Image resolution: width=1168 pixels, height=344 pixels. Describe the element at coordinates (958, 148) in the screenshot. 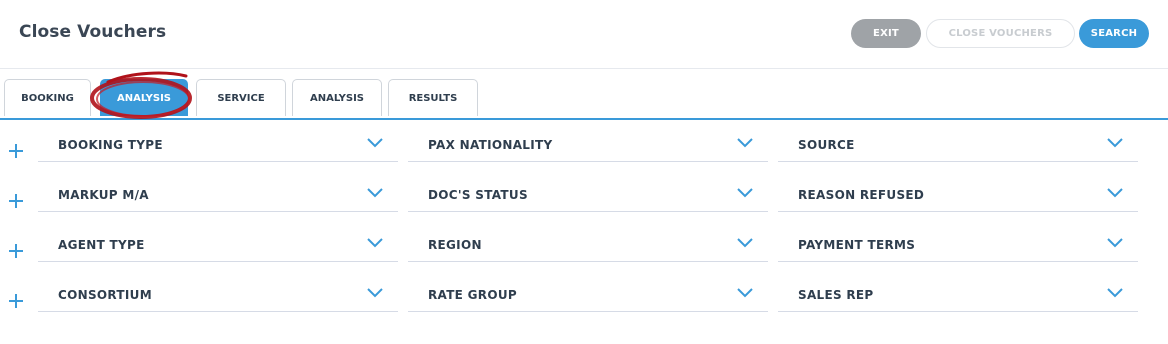

I see `source-dropdown: SOURCE` at that location.